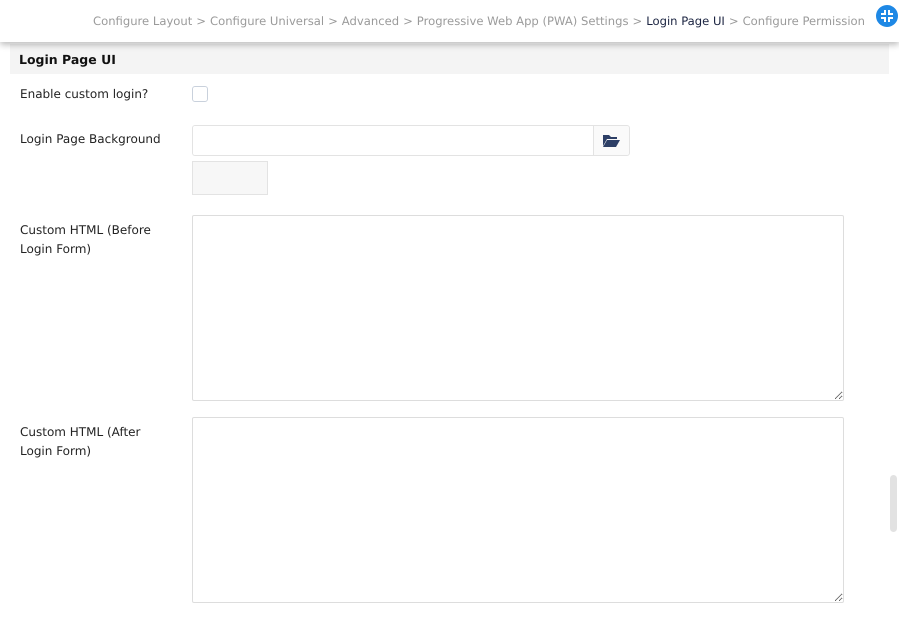 The width and height of the screenshot is (899, 617). What do you see at coordinates (685, 21) in the screenshot?
I see `breadcrumb-link: Login Page UI` at bounding box center [685, 21].